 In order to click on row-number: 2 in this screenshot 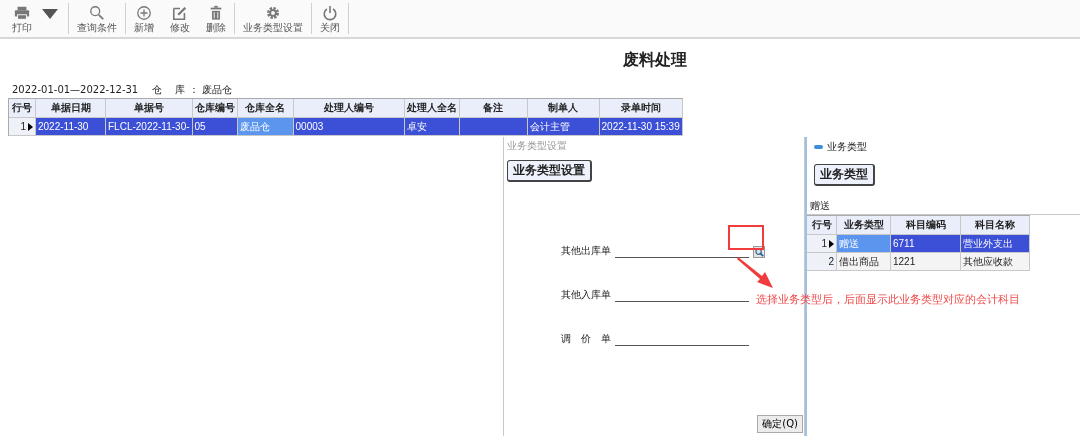, I will do `click(822, 262)`.